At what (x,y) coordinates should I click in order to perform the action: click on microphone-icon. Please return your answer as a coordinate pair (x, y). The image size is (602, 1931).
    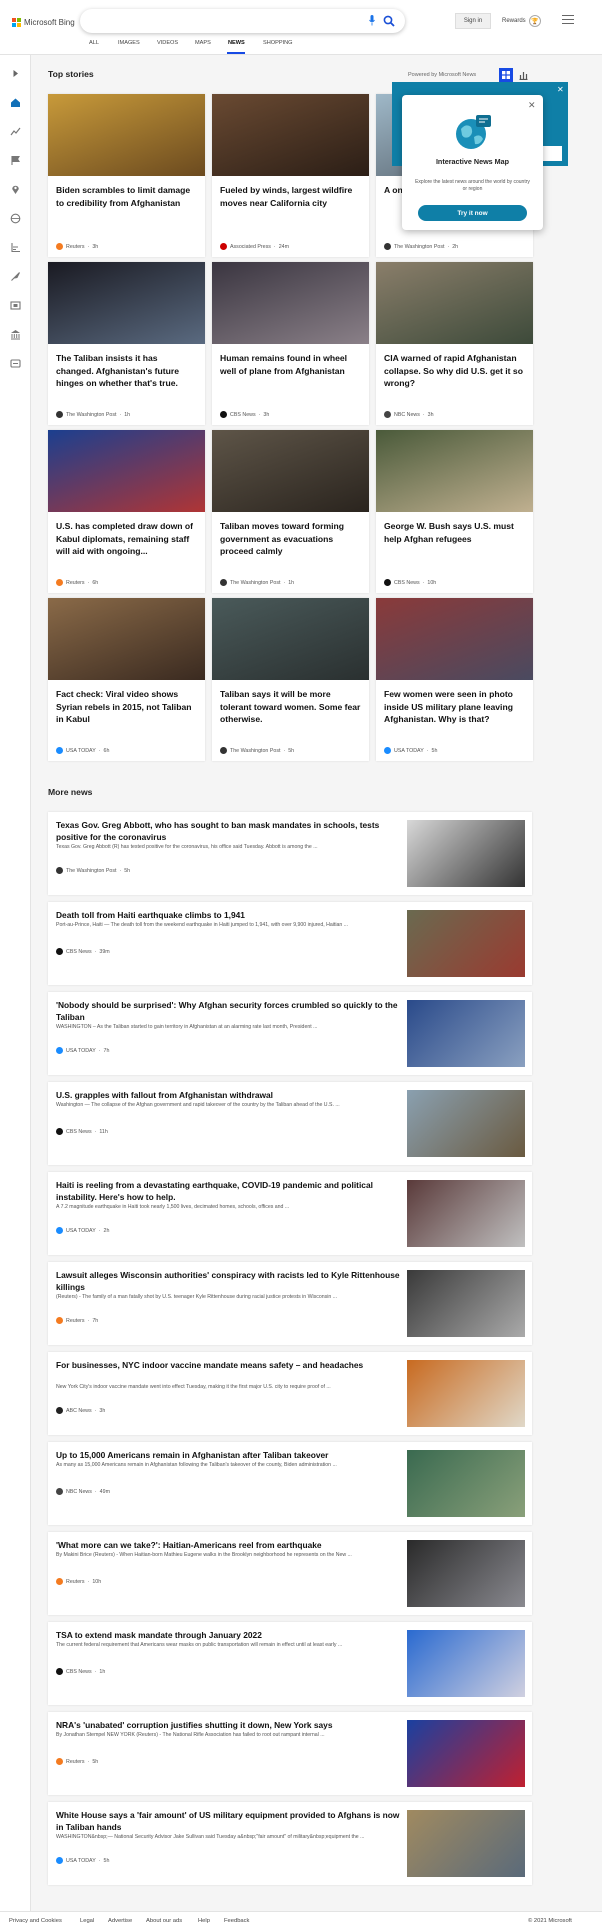
    Looking at the image, I should click on (372, 20).